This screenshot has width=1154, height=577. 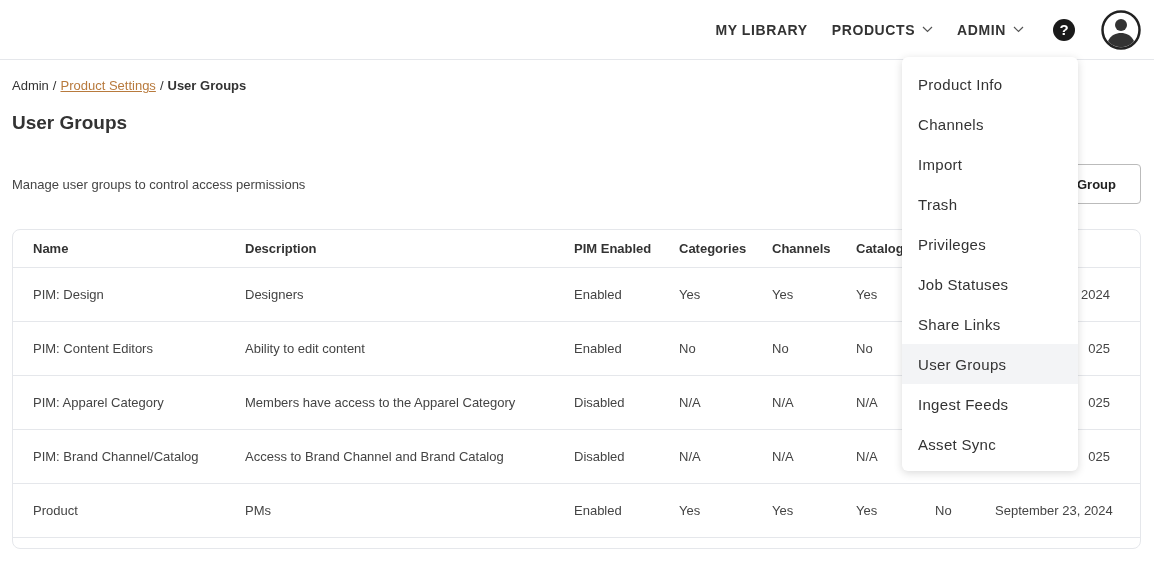 What do you see at coordinates (207, 86) in the screenshot?
I see `breadcrumb-current: User Groups` at bounding box center [207, 86].